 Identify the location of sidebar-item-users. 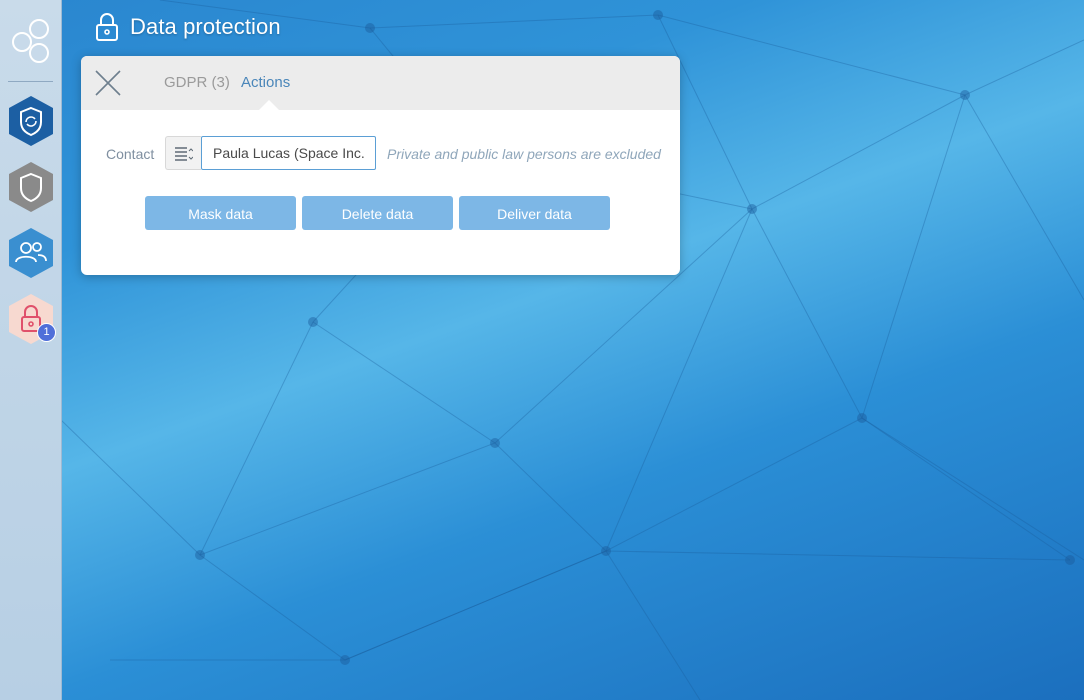
(31, 253).